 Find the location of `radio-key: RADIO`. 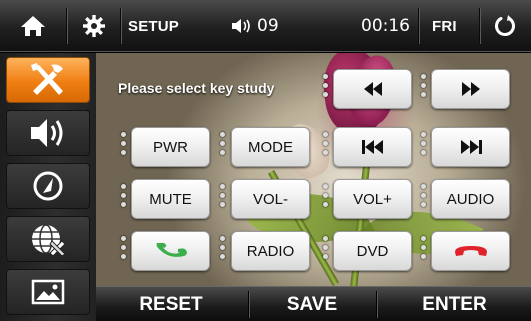

radio-key: RADIO is located at coordinates (270, 251).